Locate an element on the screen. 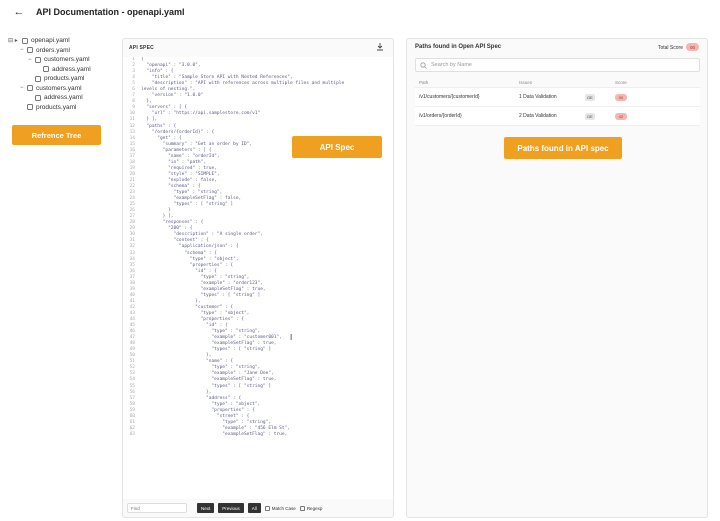  code-text: "exampleSetFlag" : true, is located at coordinates (214, 434).